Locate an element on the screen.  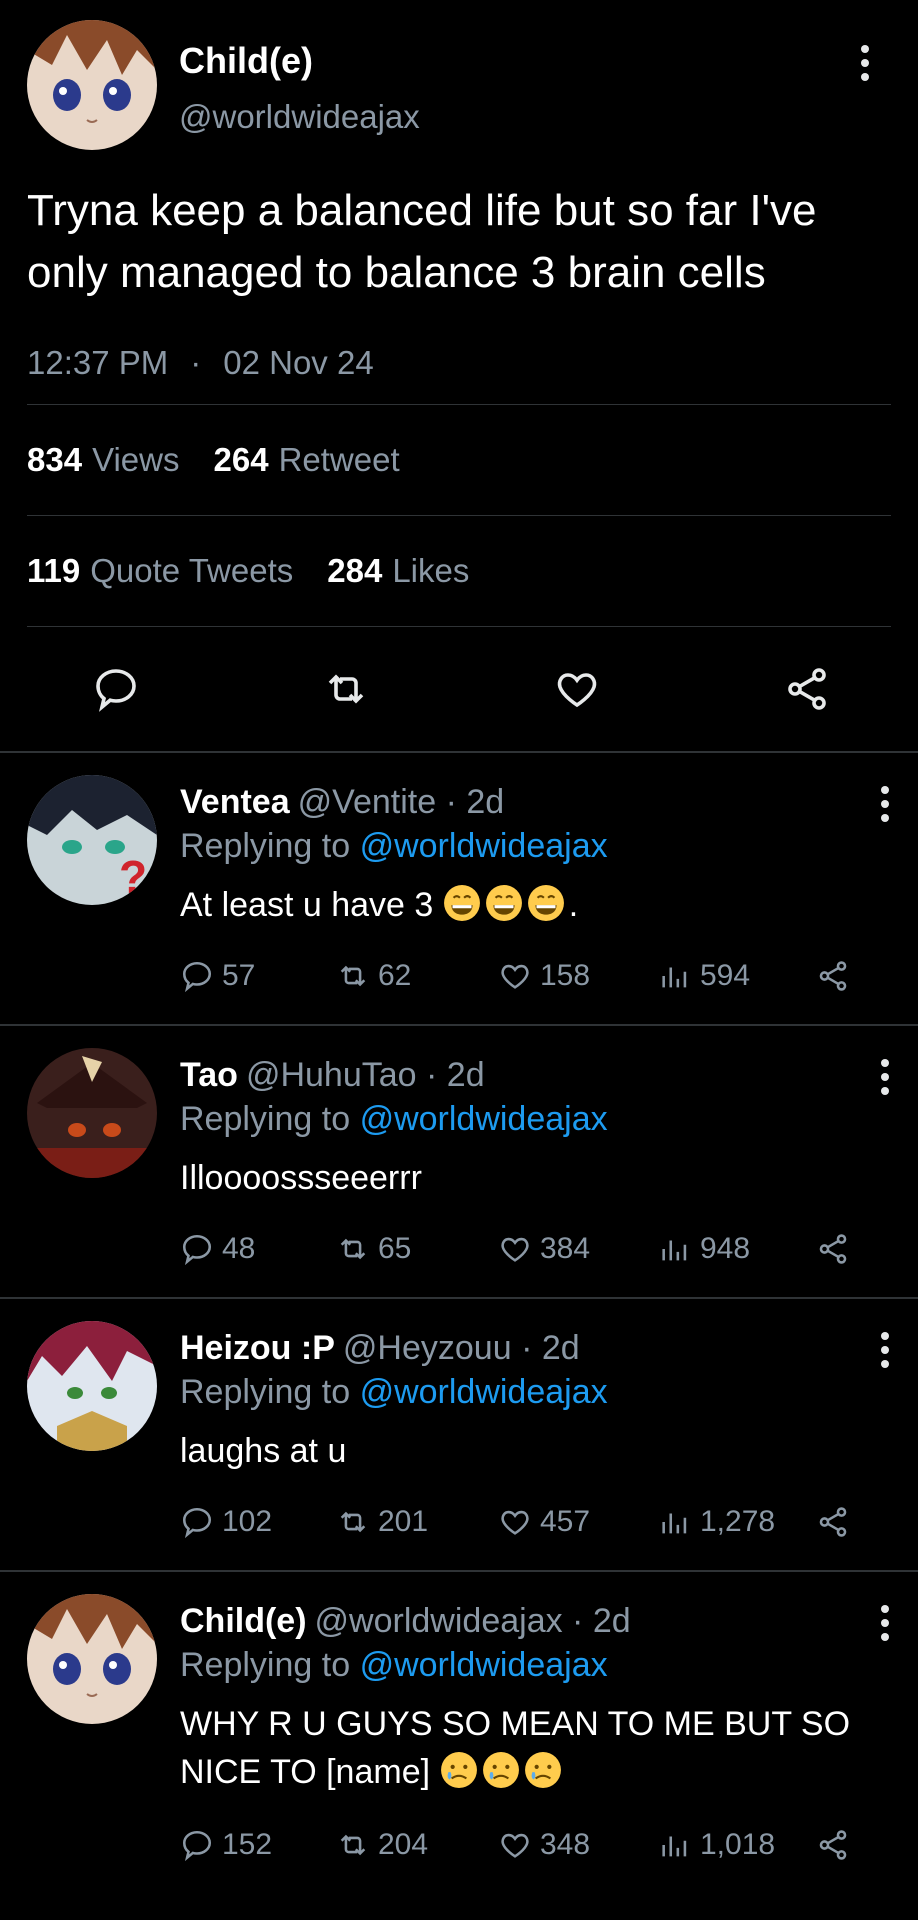
reply-header: Child(e) @worldwideajax · 2d is located at coordinates (405, 1621).